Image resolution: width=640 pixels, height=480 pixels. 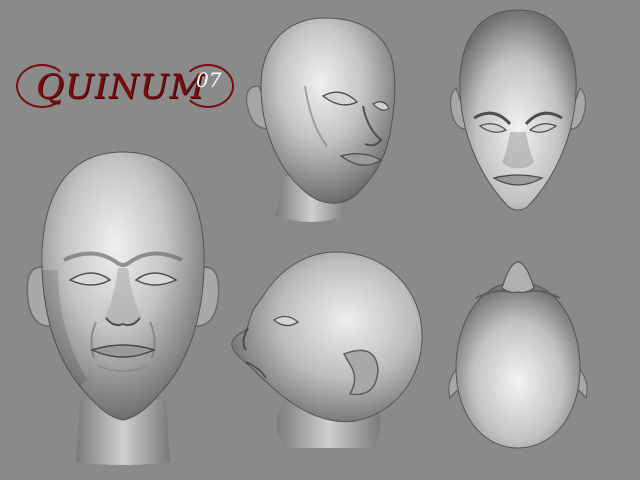 I want to click on head-three-quarter-down-view, so click(x=518, y=110).